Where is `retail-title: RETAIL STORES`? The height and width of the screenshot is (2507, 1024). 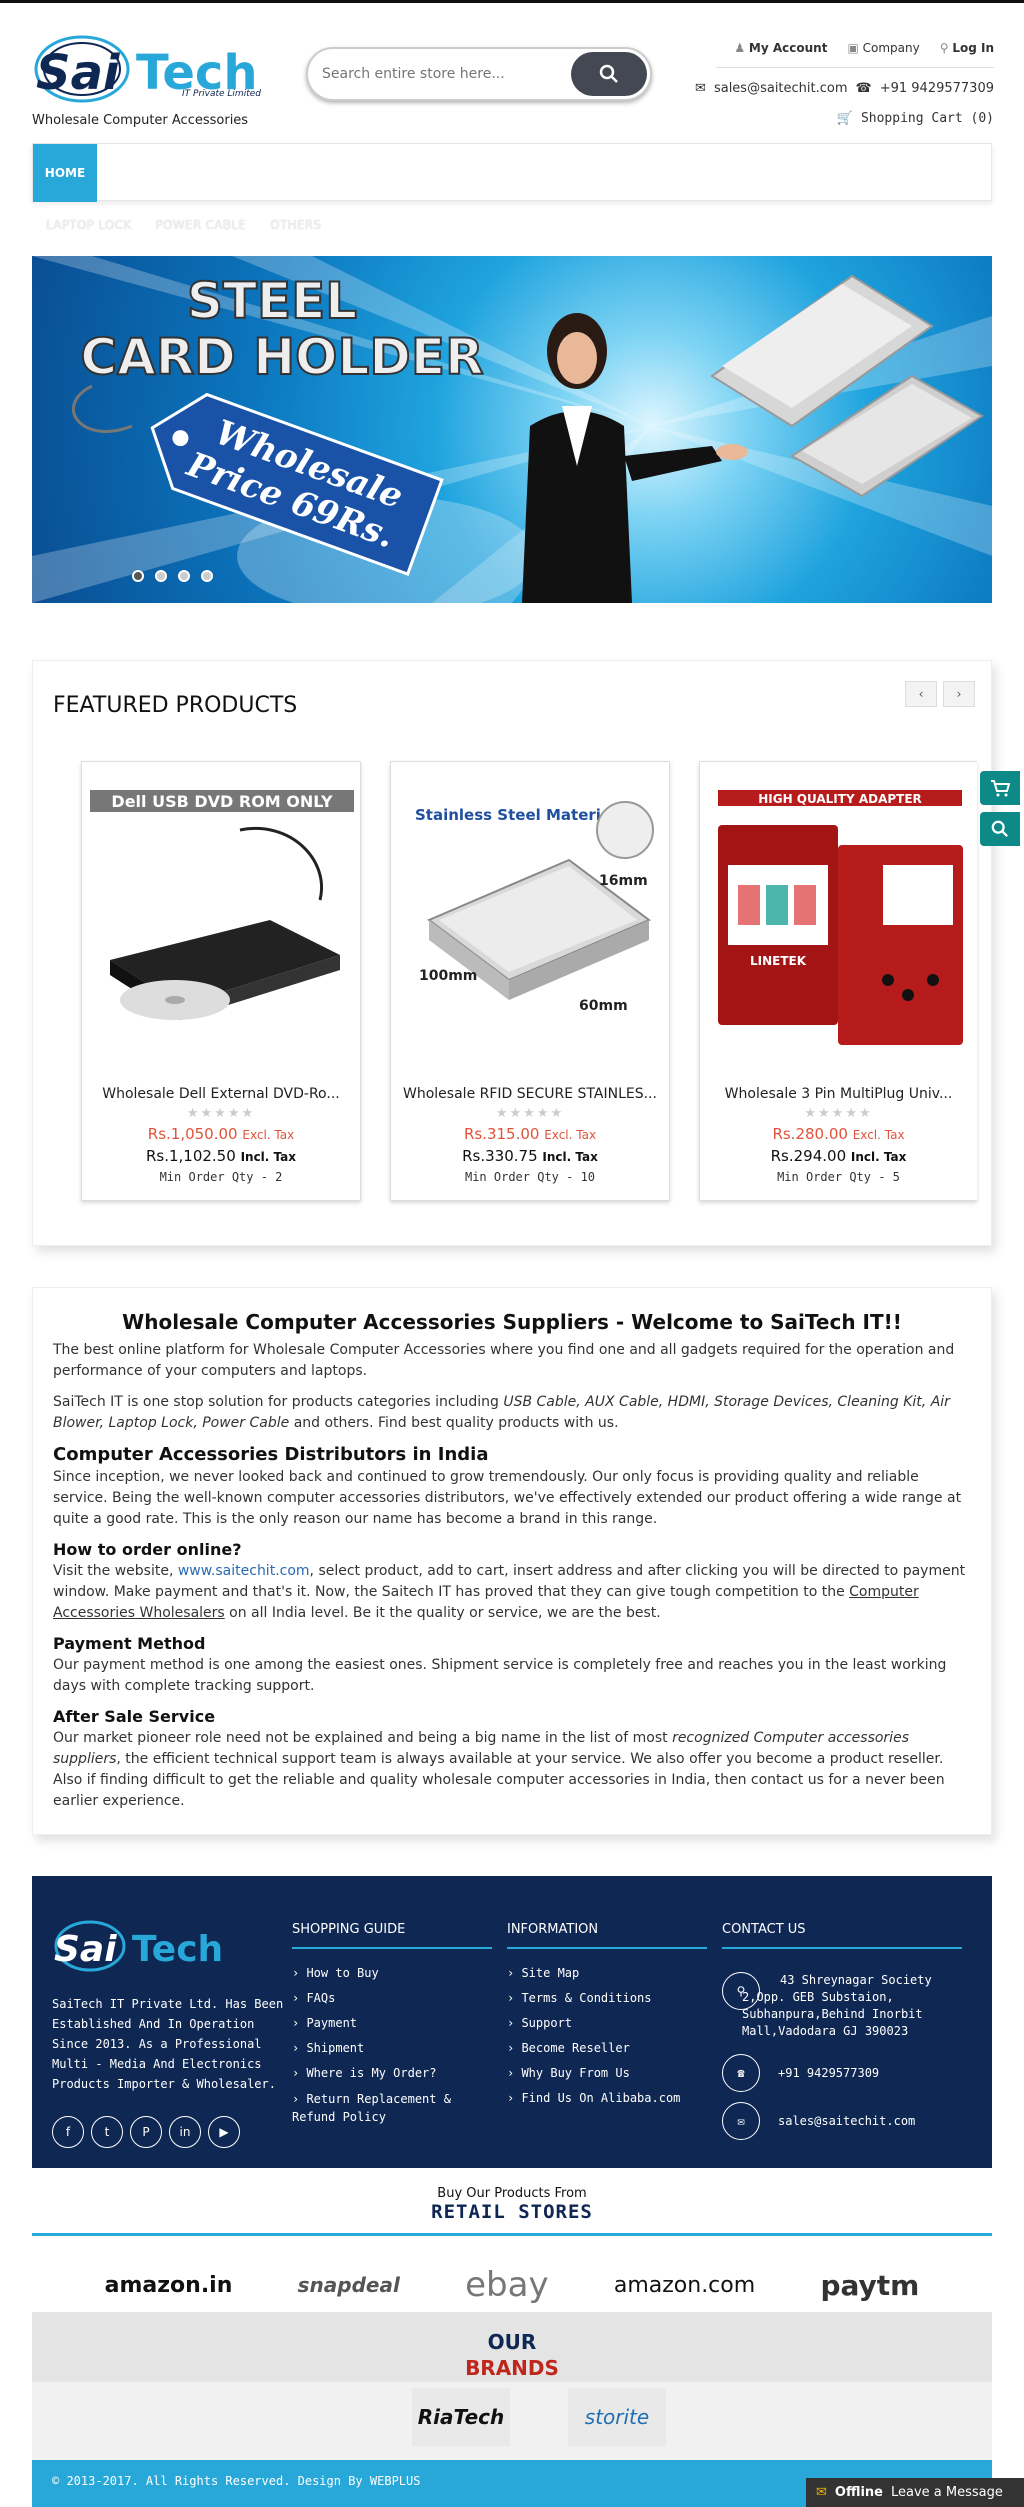 retail-title: RETAIL STORES is located at coordinates (512, 2212).